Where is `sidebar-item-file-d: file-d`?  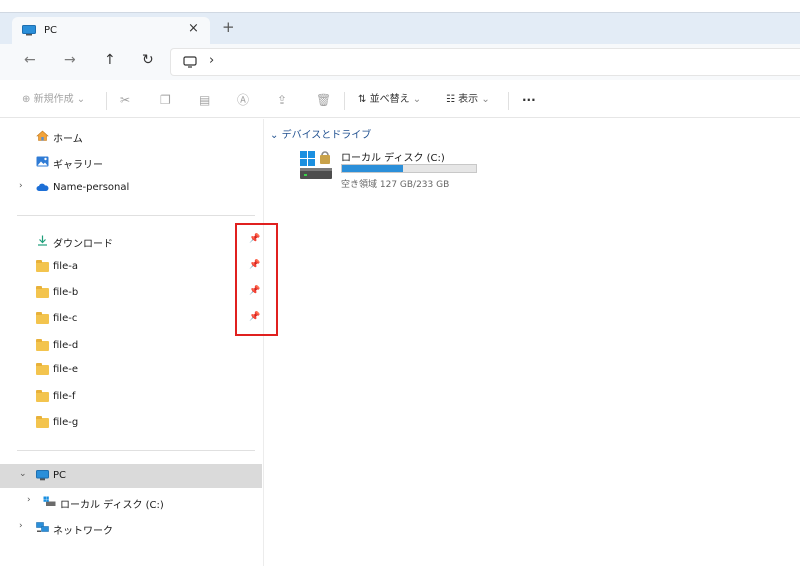
sidebar-item-file-d: file-d is located at coordinates (131, 346).